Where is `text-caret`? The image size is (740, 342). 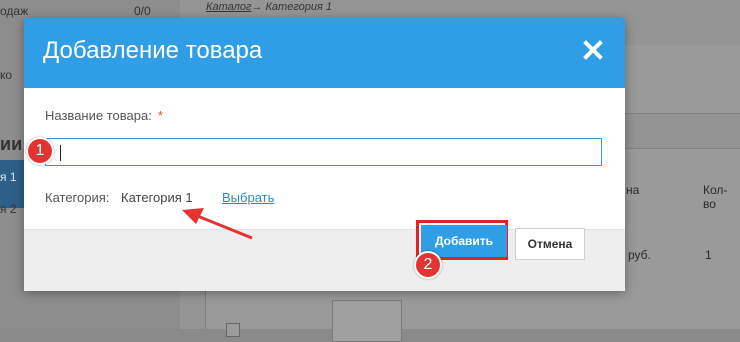
text-caret is located at coordinates (60, 153).